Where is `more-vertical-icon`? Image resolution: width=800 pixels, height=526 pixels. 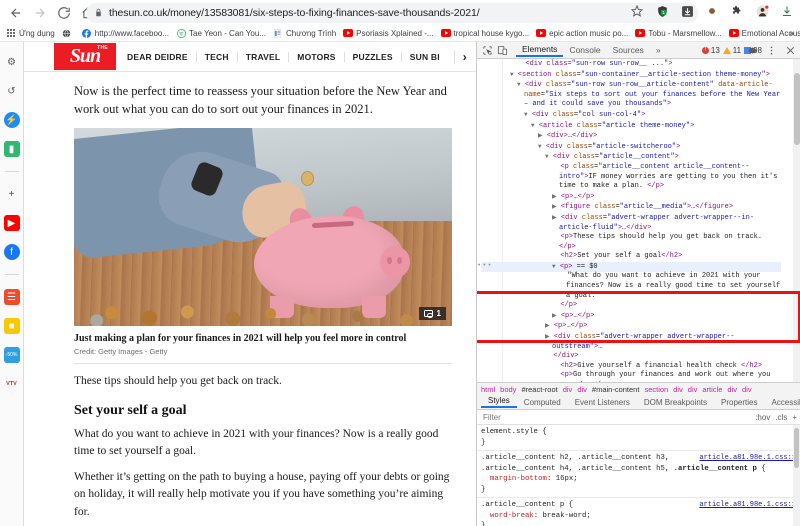
more-vertical-icon is located at coordinates (771, 50).